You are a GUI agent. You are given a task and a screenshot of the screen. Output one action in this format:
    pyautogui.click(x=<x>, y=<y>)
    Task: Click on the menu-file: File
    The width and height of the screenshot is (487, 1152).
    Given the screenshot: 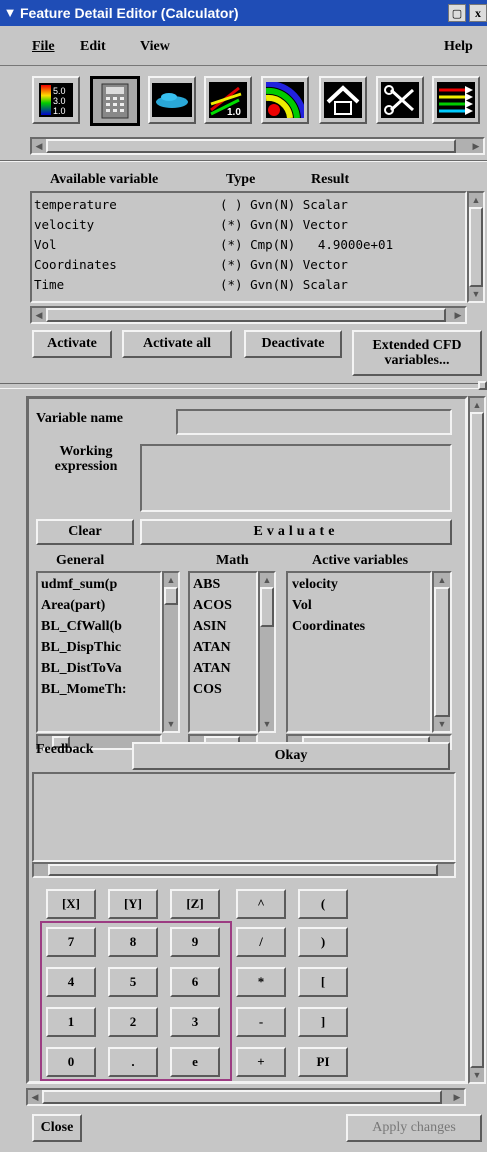 What is the action you would take?
    pyautogui.click(x=43, y=47)
    